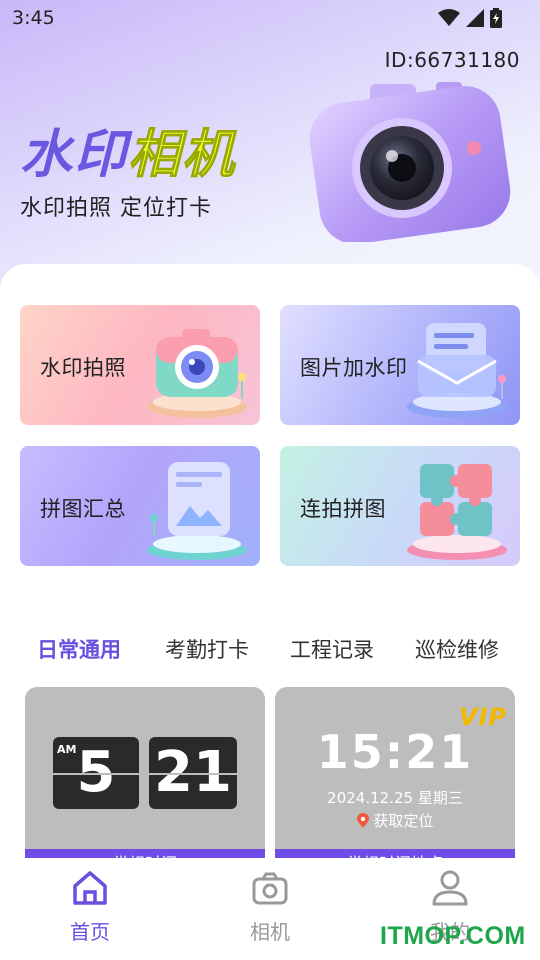 This screenshot has width=540, height=960. Describe the element at coordinates (332, 649) in the screenshot. I see `tab-engineering: 工程记录` at that location.